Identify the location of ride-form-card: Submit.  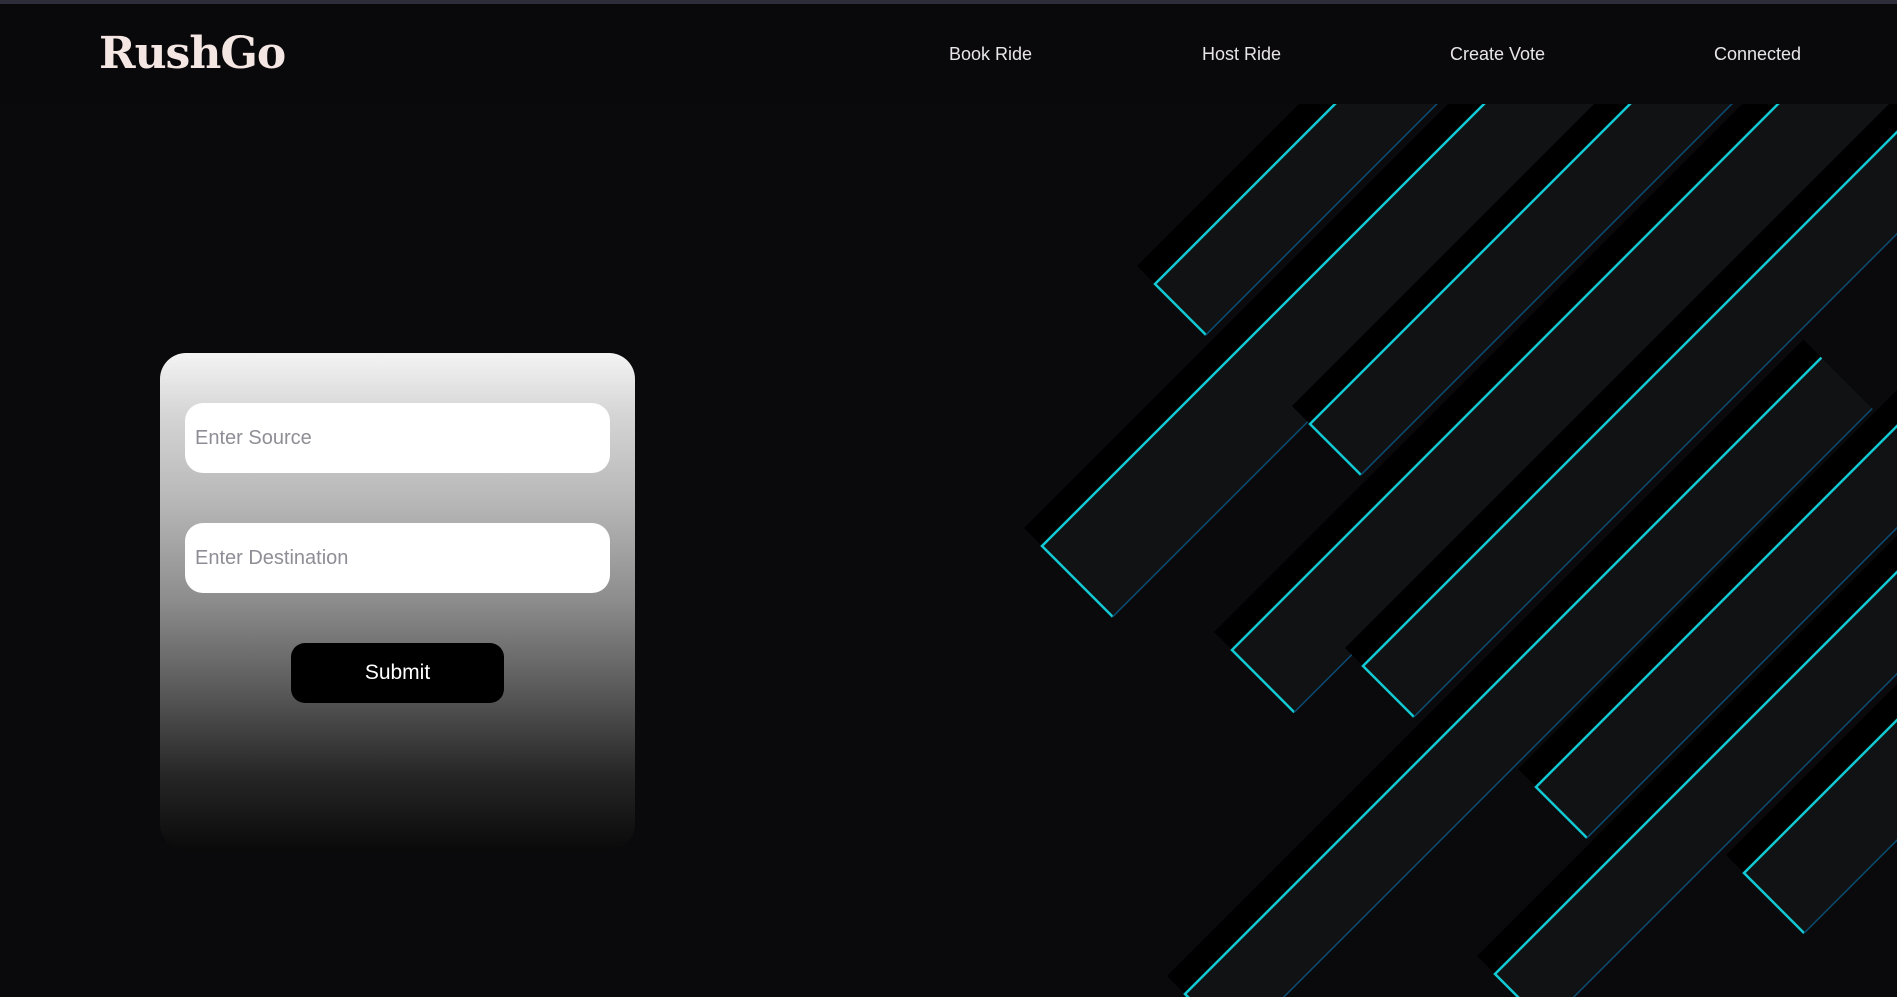
(397, 601).